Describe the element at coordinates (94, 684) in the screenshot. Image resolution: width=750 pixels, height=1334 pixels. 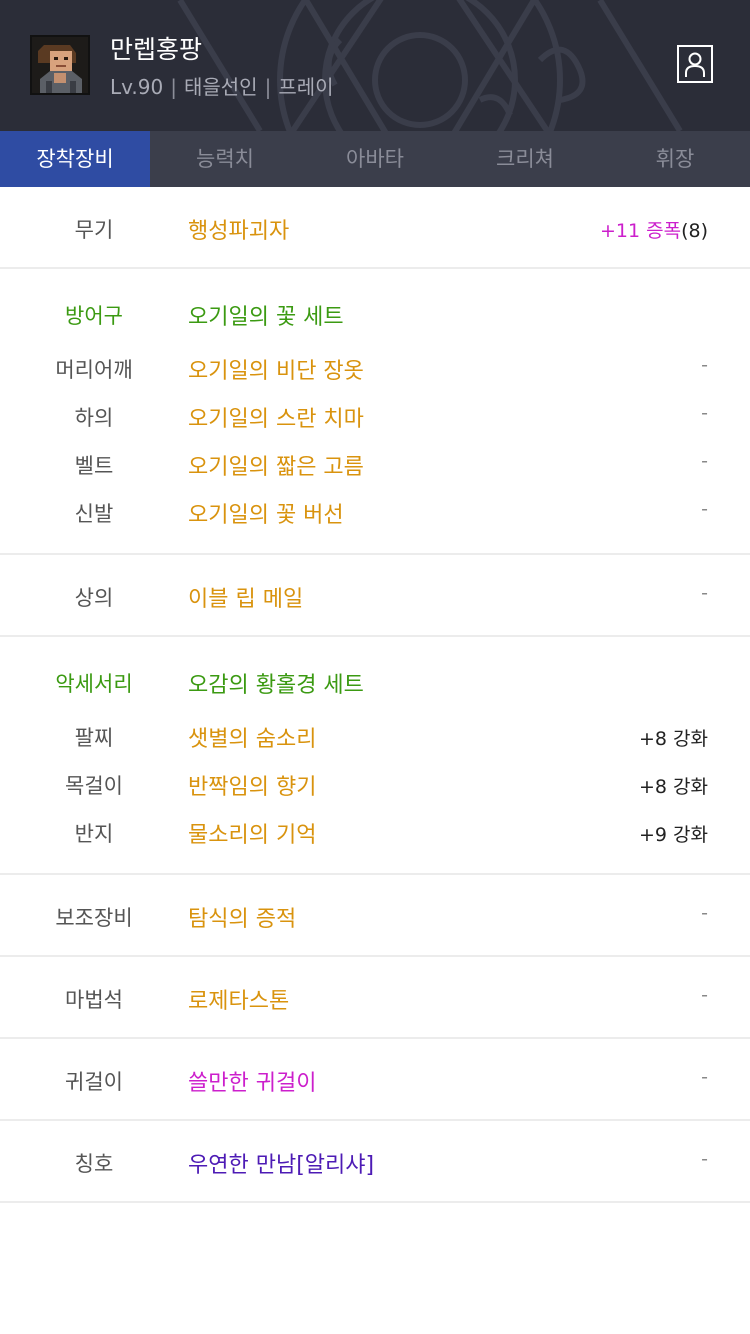
I see `group-label: 악세서리` at that location.